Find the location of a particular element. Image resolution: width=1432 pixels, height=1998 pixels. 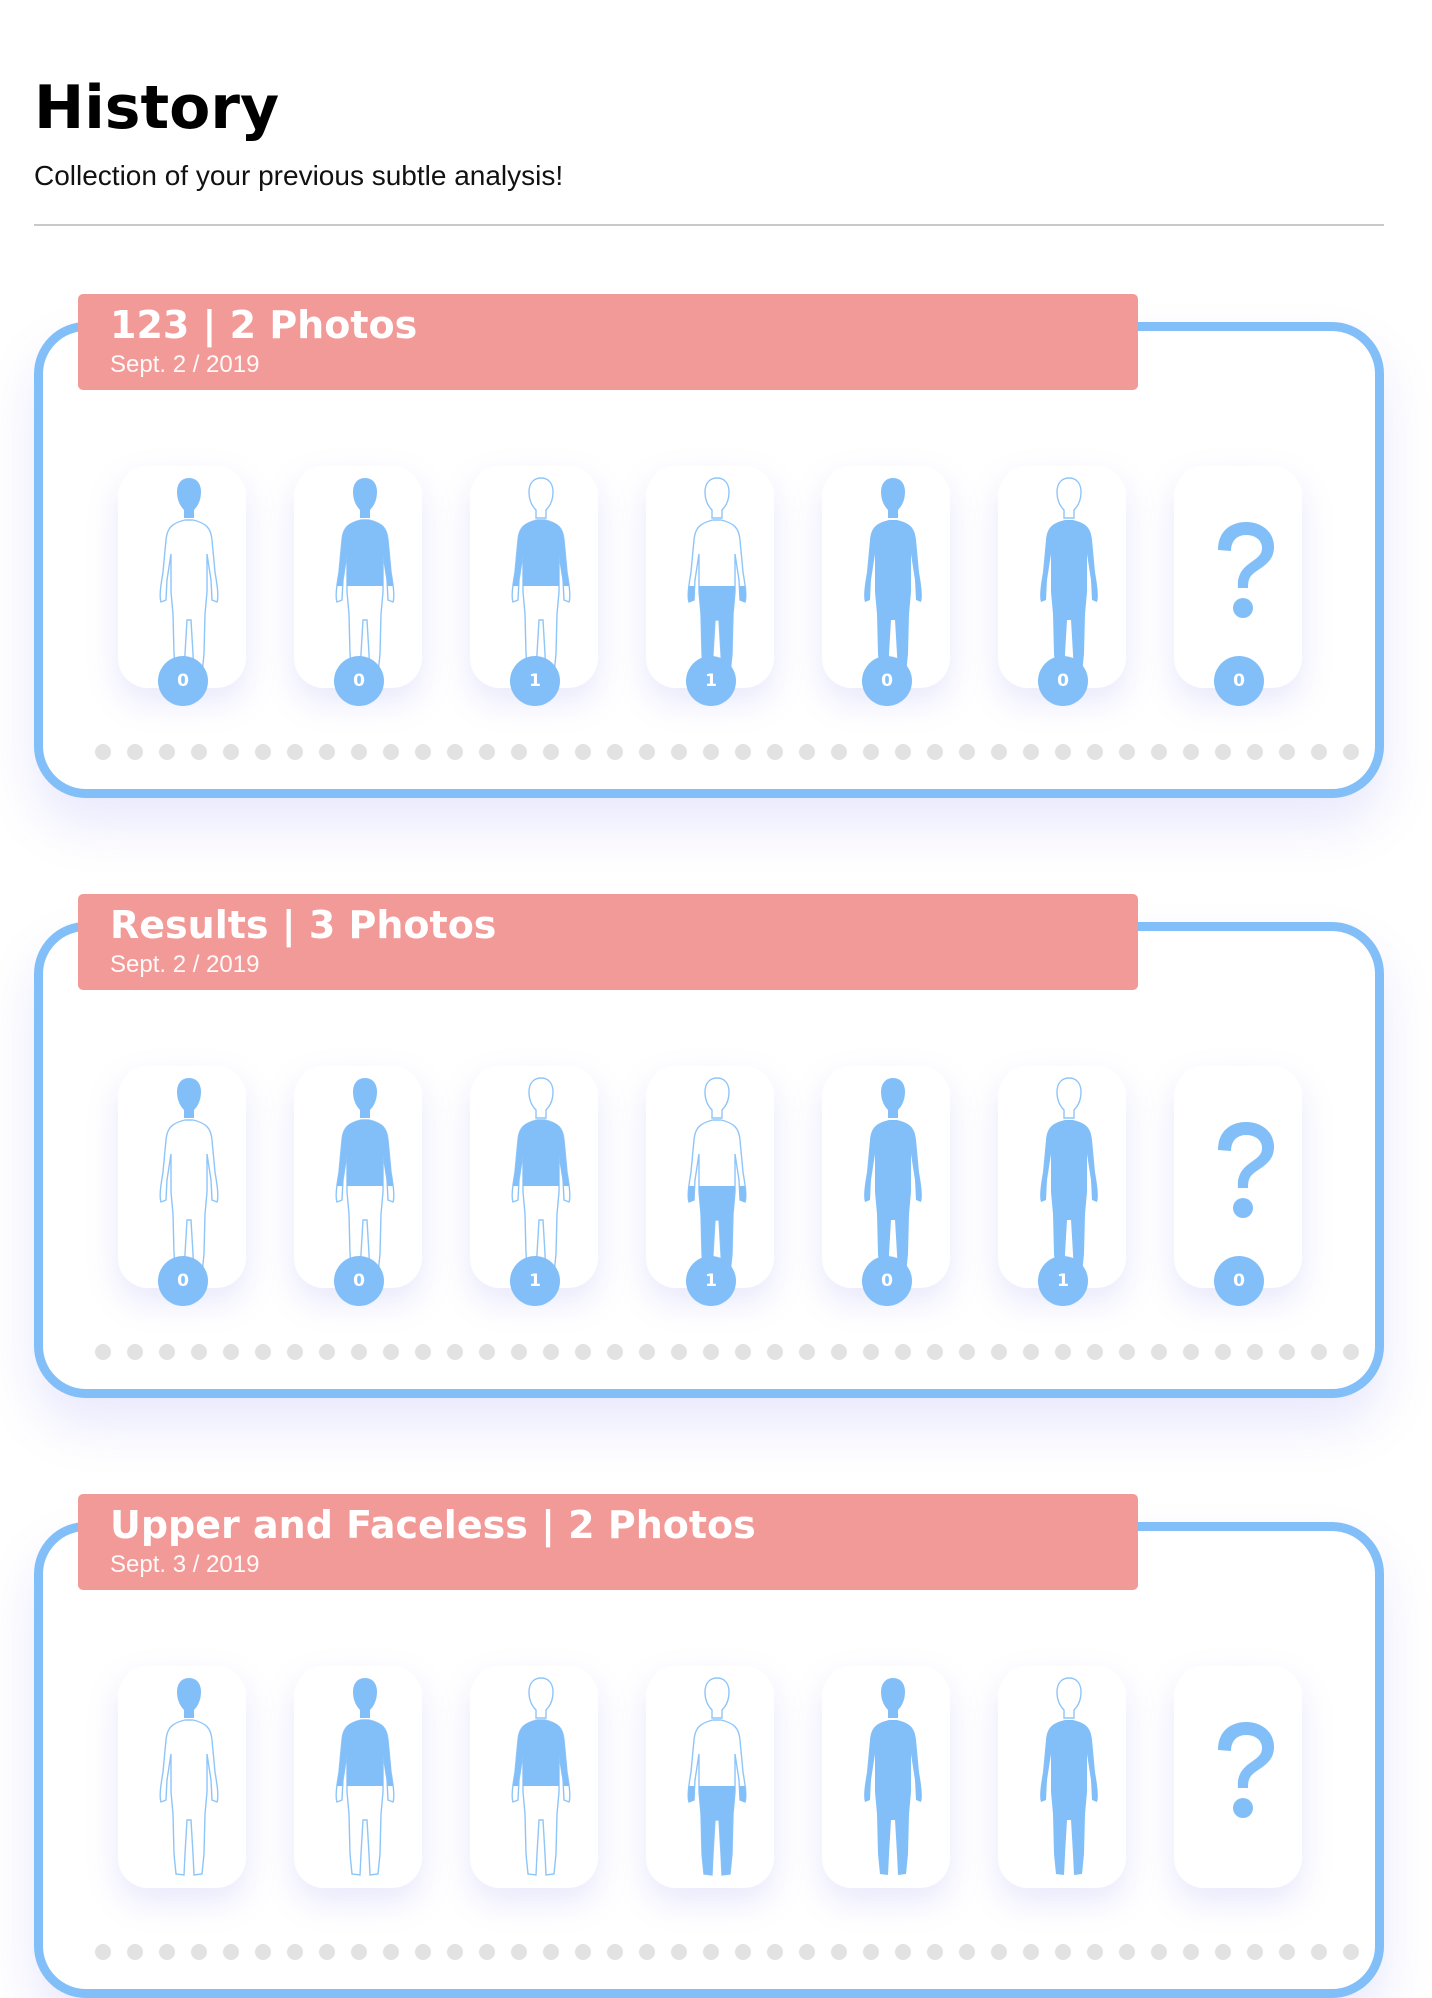

card-banner: Results | 3 Photos Sept. 2 / 2019 is located at coordinates (608, 942).